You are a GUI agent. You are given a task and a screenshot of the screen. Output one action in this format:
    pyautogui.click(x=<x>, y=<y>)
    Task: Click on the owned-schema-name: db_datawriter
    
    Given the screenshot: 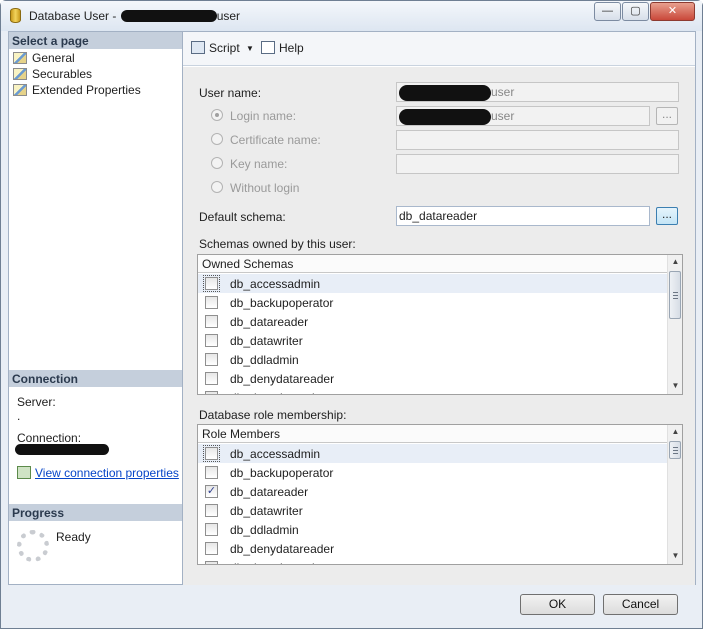 What is the action you would take?
    pyautogui.click(x=266, y=341)
    